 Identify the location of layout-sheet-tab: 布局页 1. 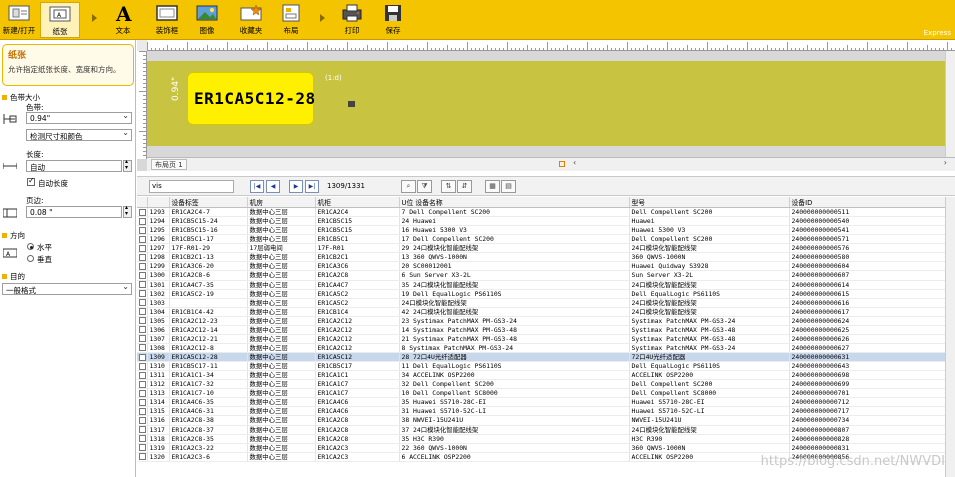
(169, 164).